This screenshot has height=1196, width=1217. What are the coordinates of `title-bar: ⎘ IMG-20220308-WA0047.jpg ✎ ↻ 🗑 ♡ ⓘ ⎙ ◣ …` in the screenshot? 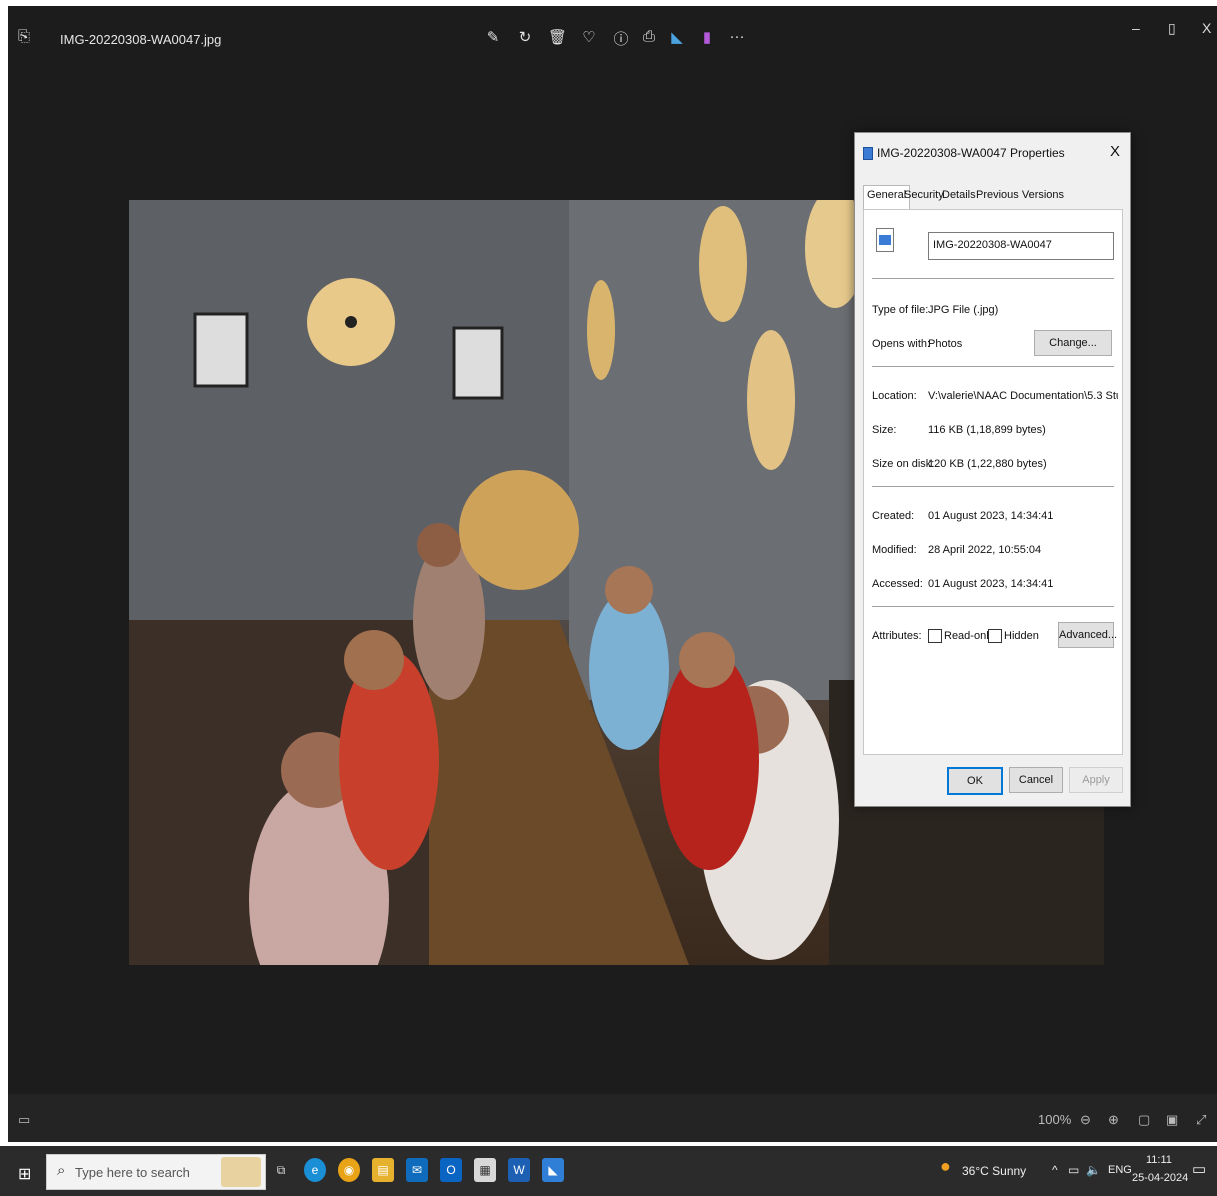 It's located at (612, 37).